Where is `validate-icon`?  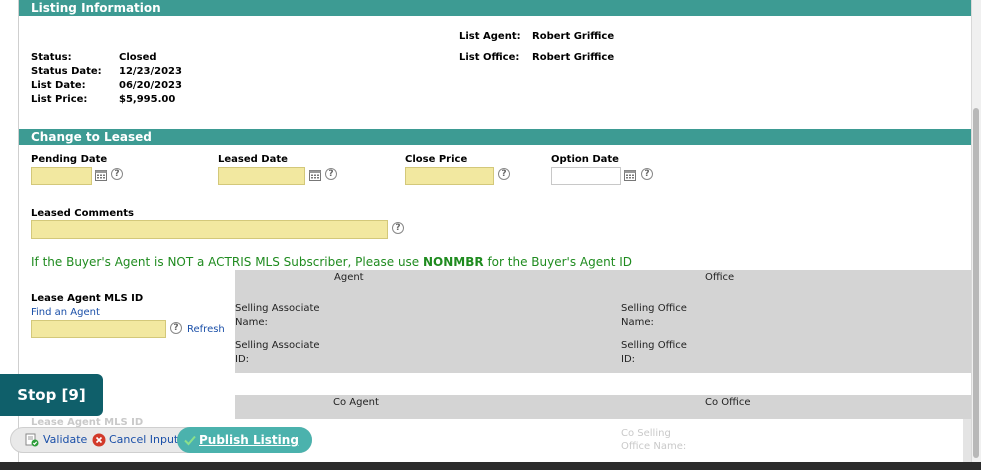 validate-icon is located at coordinates (32, 440).